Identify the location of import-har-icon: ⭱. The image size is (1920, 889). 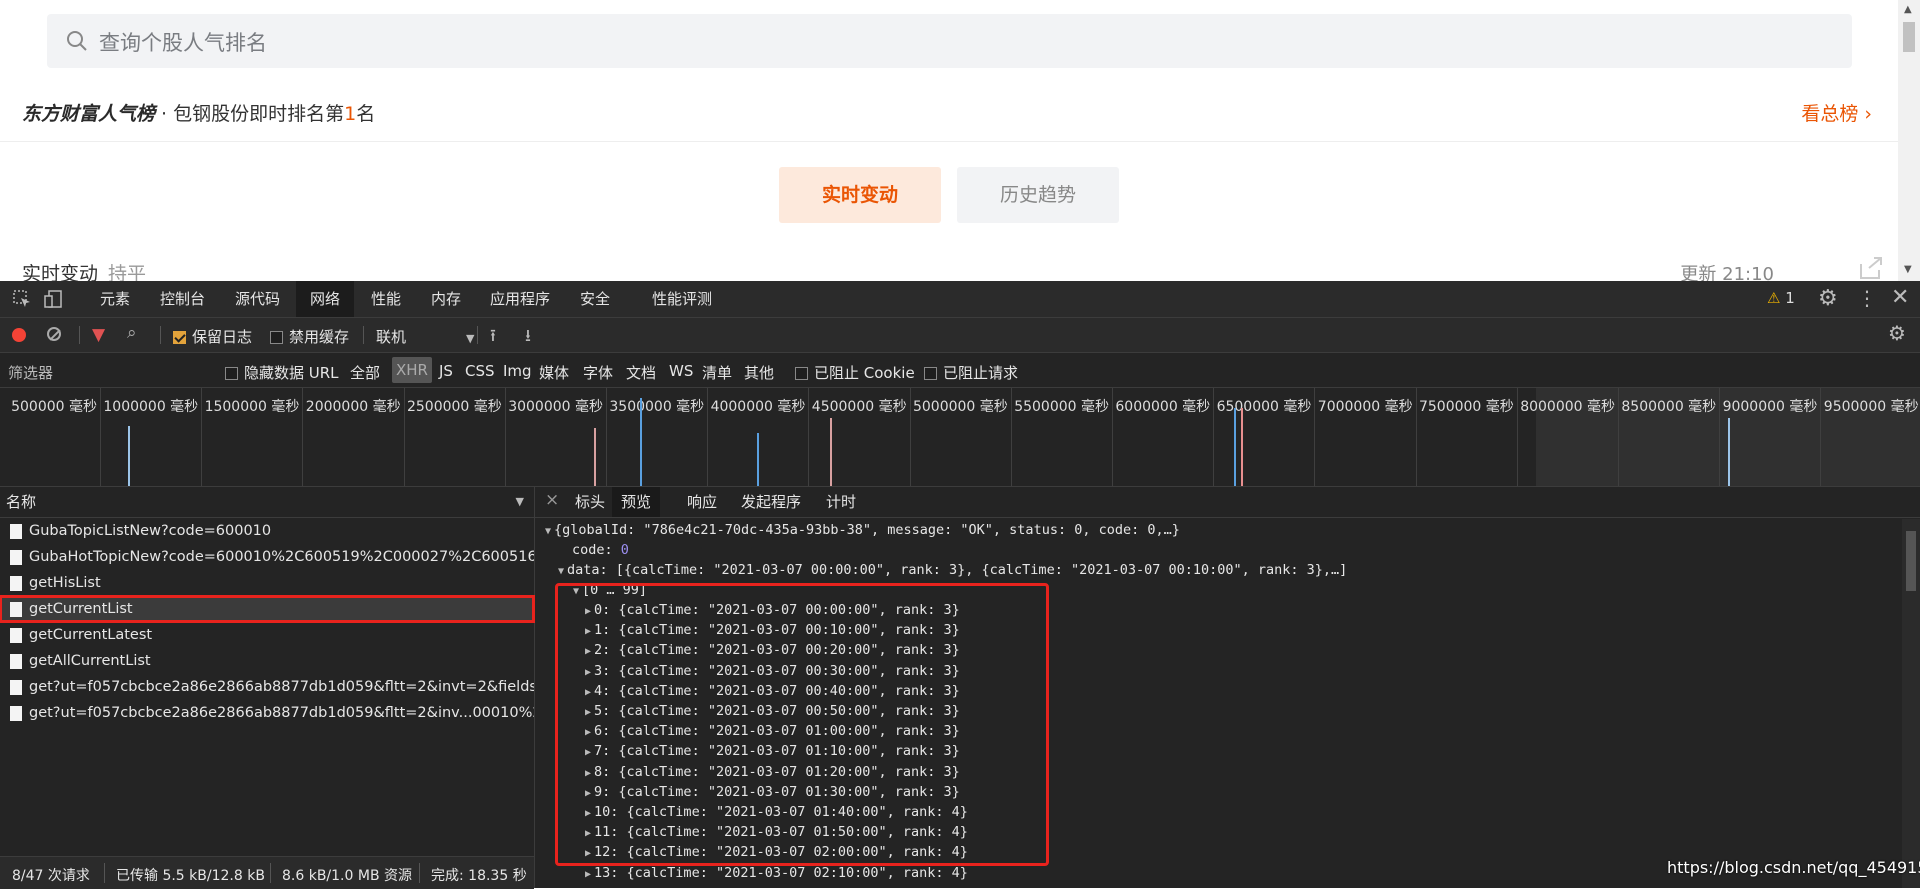
(493, 337).